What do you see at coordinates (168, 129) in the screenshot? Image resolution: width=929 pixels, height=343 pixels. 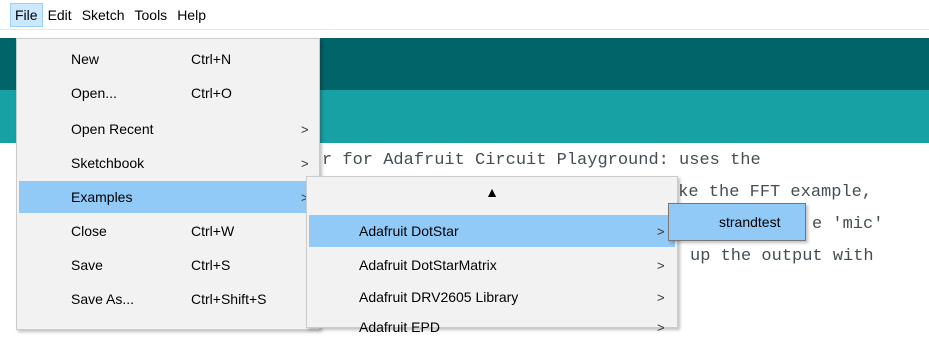 I see `file-menu-open-recent: Open Recent >` at bounding box center [168, 129].